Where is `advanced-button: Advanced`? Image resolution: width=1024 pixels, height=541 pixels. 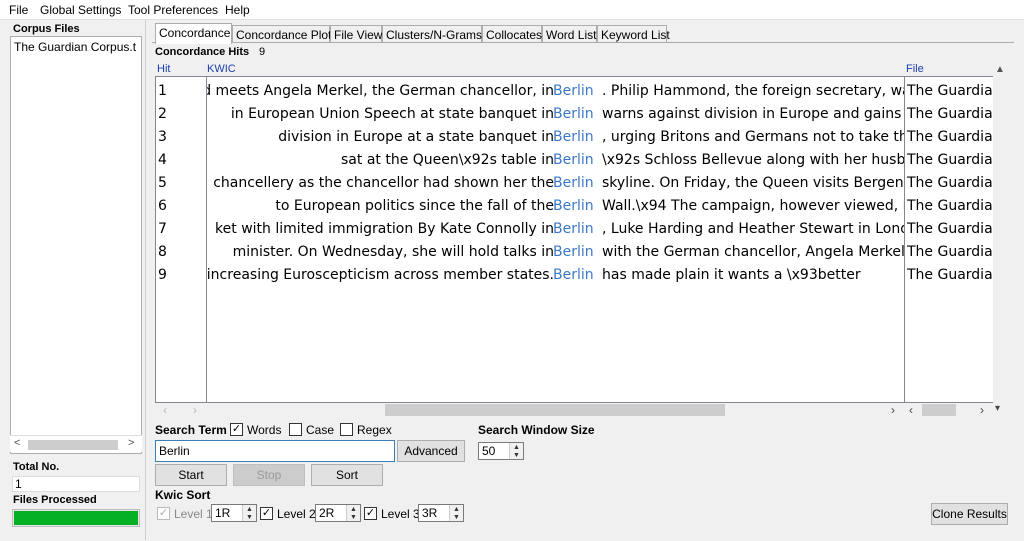 advanced-button: Advanced is located at coordinates (431, 451).